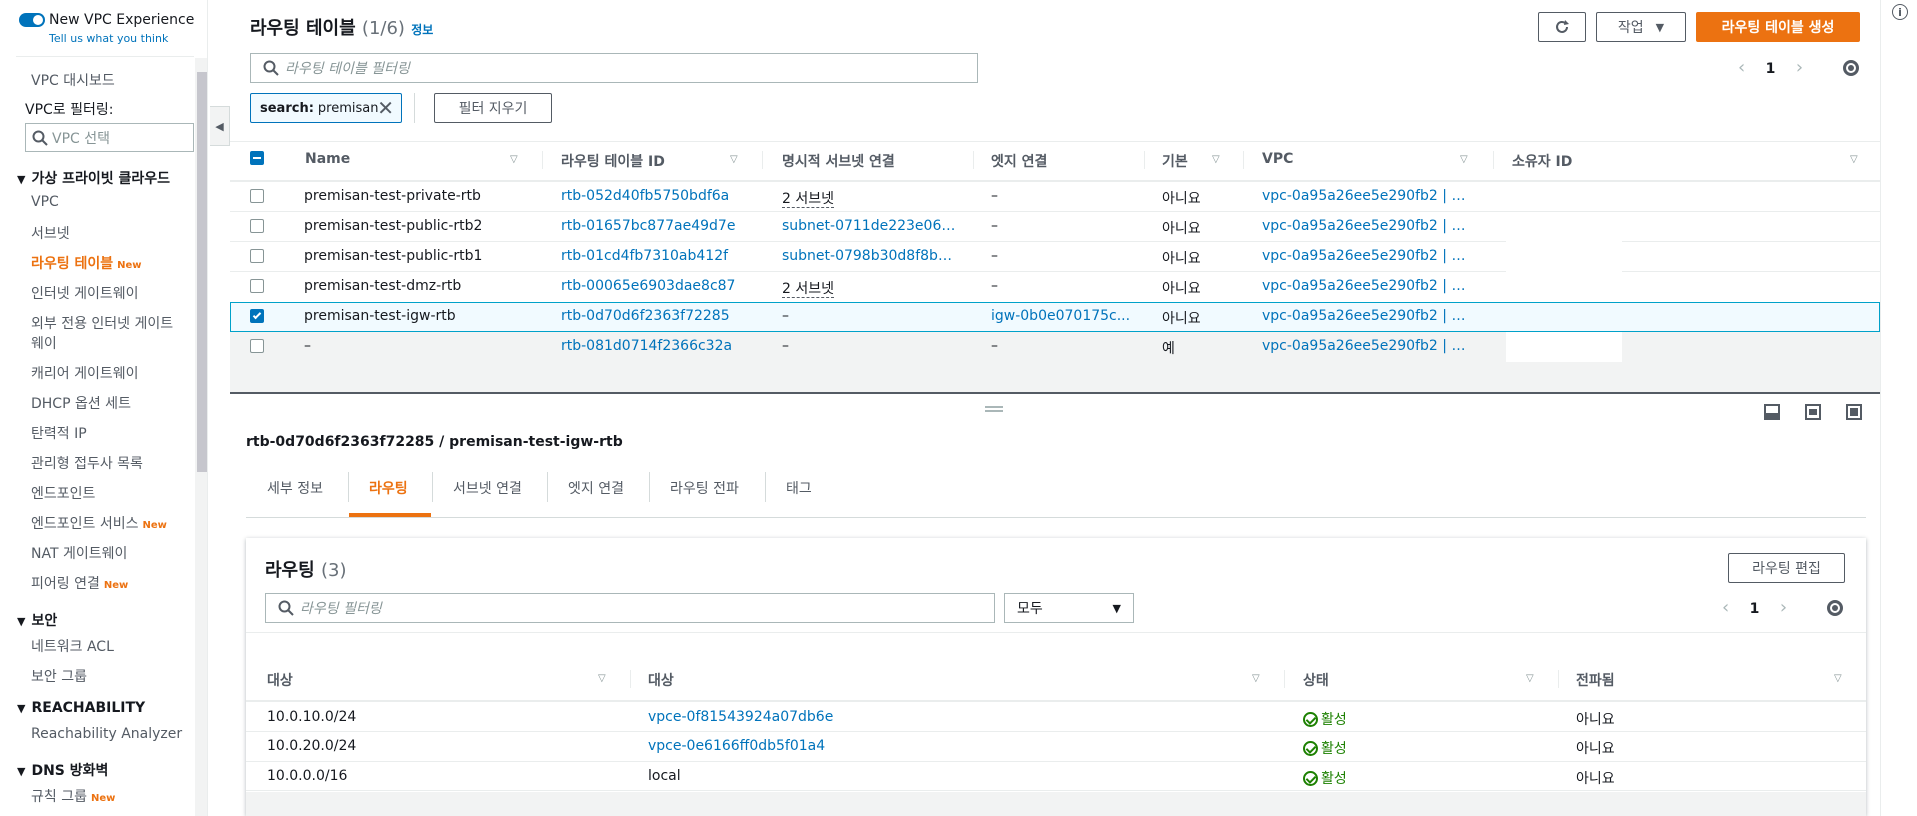 The height and width of the screenshot is (816, 1917). What do you see at coordinates (661, 316) in the screenshot?
I see `rtb-id-link: rtb-0d70d6f2363f72285` at bounding box center [661, 316].